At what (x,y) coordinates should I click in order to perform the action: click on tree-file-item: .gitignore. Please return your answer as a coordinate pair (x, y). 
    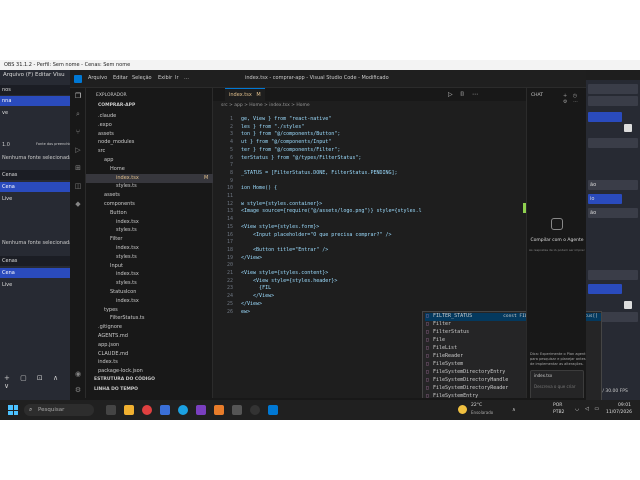
    Looking at the image, I should click on (149, 327).